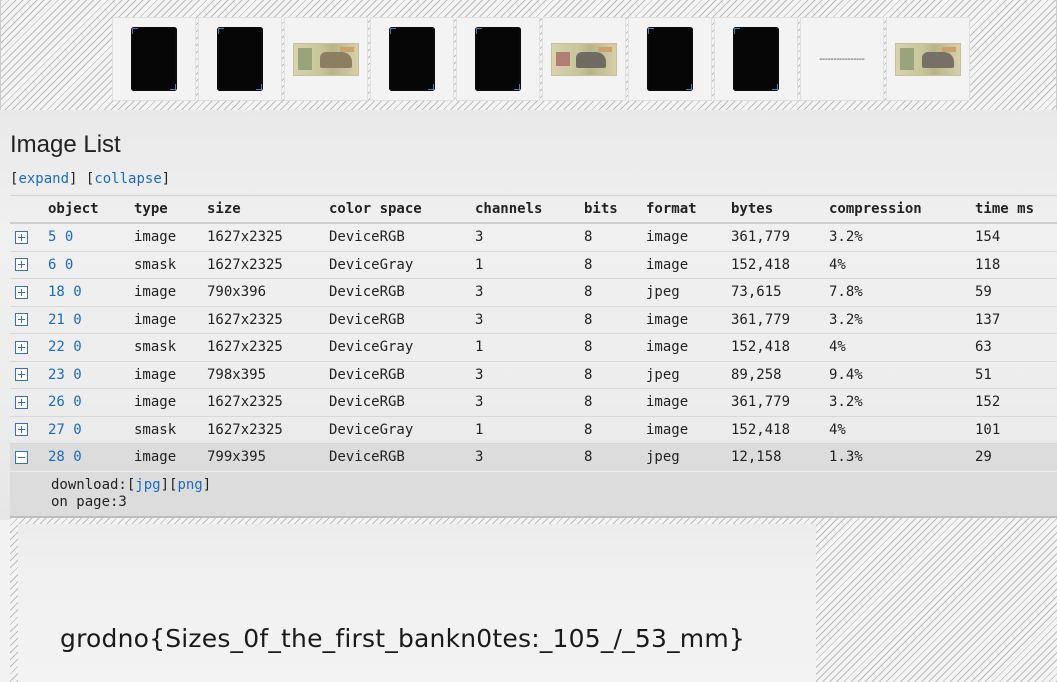 The height and width of the screenshot is (682, 1057). Describe the element at coordinates (1016, 402) in the screenshot. I see `cell-time-ms: 152` at that location.